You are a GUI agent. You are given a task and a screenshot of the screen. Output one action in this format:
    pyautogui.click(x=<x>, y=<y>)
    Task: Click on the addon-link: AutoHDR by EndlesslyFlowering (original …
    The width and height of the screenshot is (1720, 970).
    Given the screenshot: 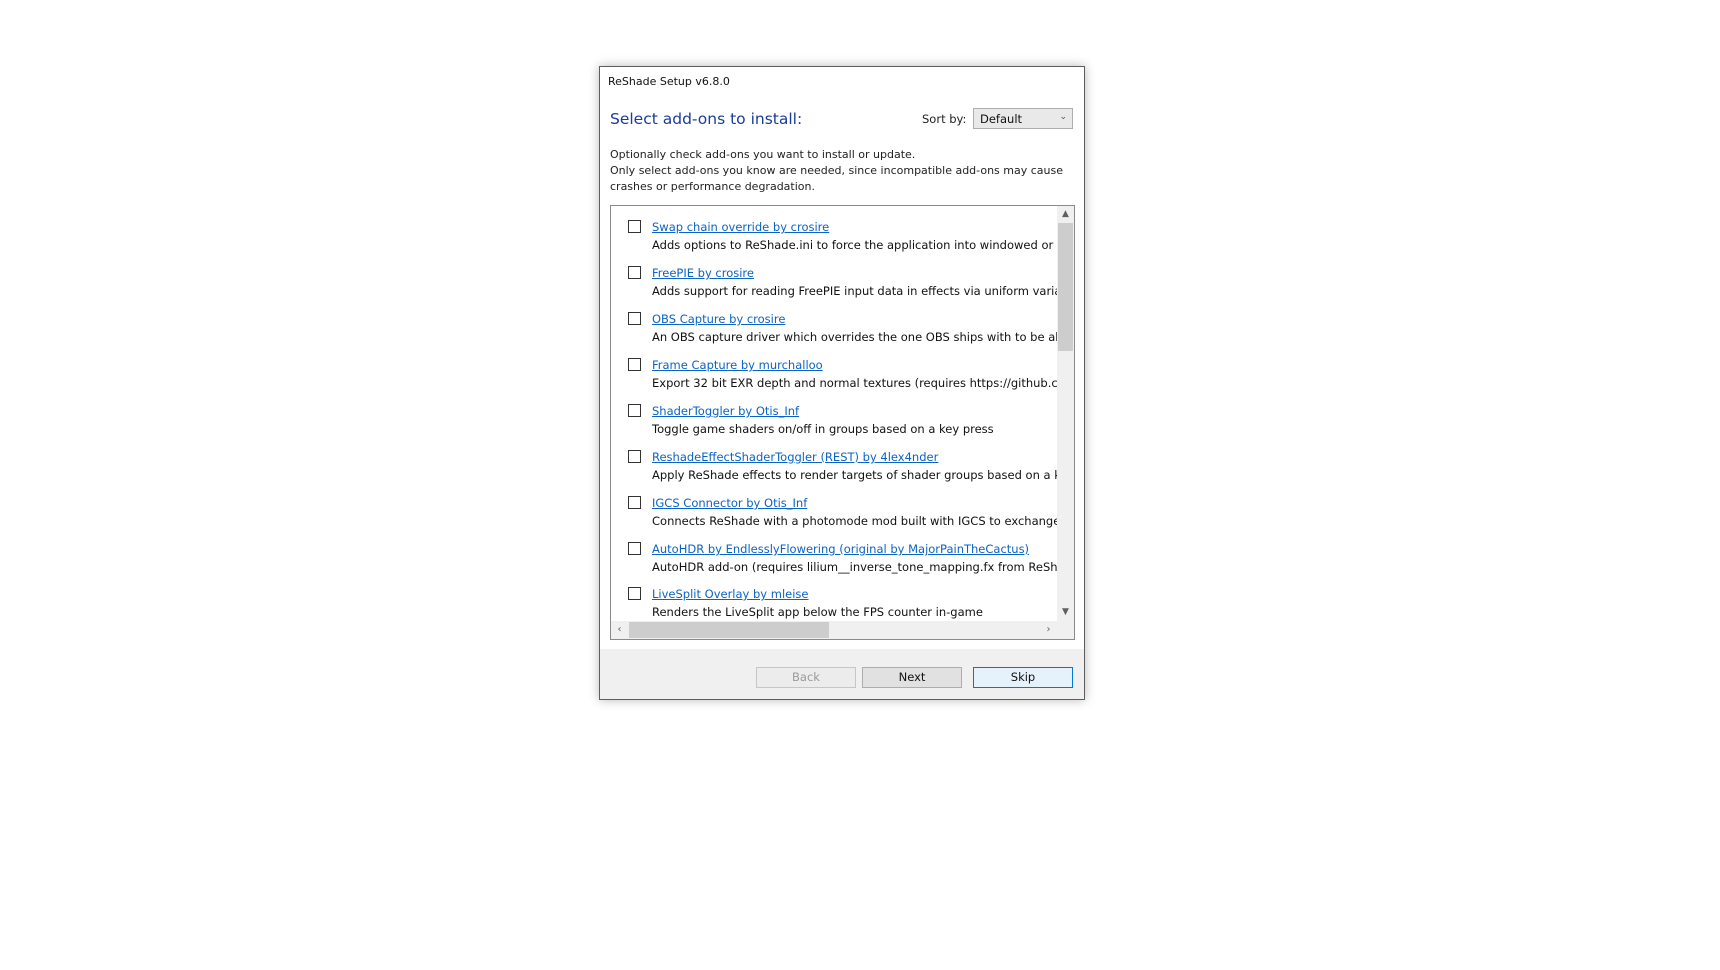 What is the action you would take?
    pyautogui.click(x=840, y=549)
    